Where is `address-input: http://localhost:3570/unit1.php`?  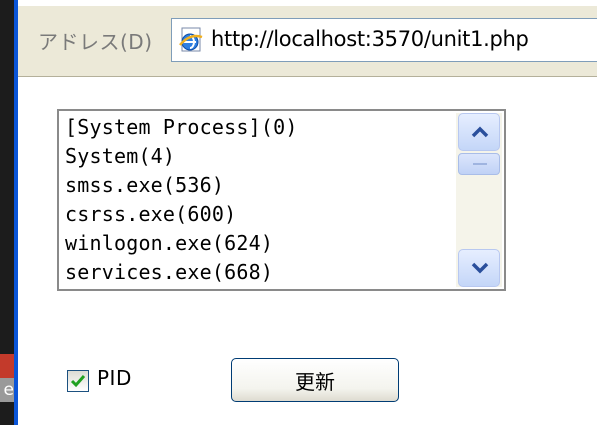
address-input: http://localhost:3570/unit1.php is located at coordinates (384, 40).